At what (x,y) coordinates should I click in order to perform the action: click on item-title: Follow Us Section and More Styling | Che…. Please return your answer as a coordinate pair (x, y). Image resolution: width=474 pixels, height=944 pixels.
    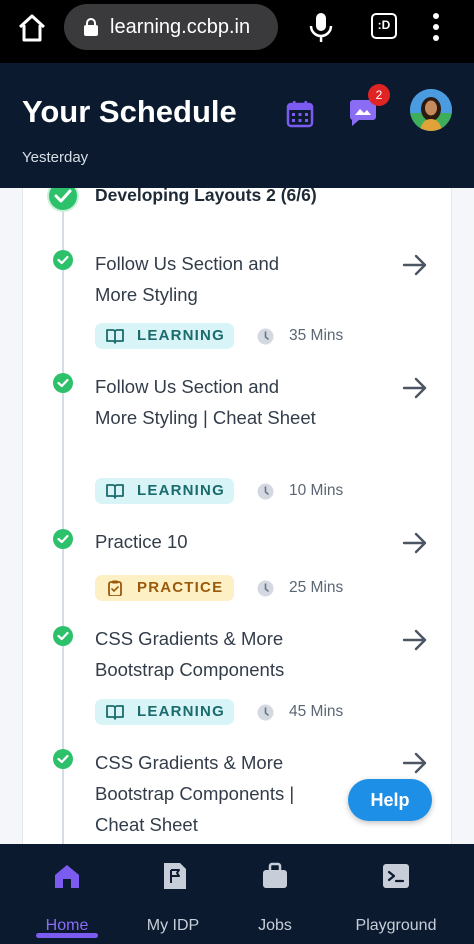
    Looking at the image, I should click on (210, 402).